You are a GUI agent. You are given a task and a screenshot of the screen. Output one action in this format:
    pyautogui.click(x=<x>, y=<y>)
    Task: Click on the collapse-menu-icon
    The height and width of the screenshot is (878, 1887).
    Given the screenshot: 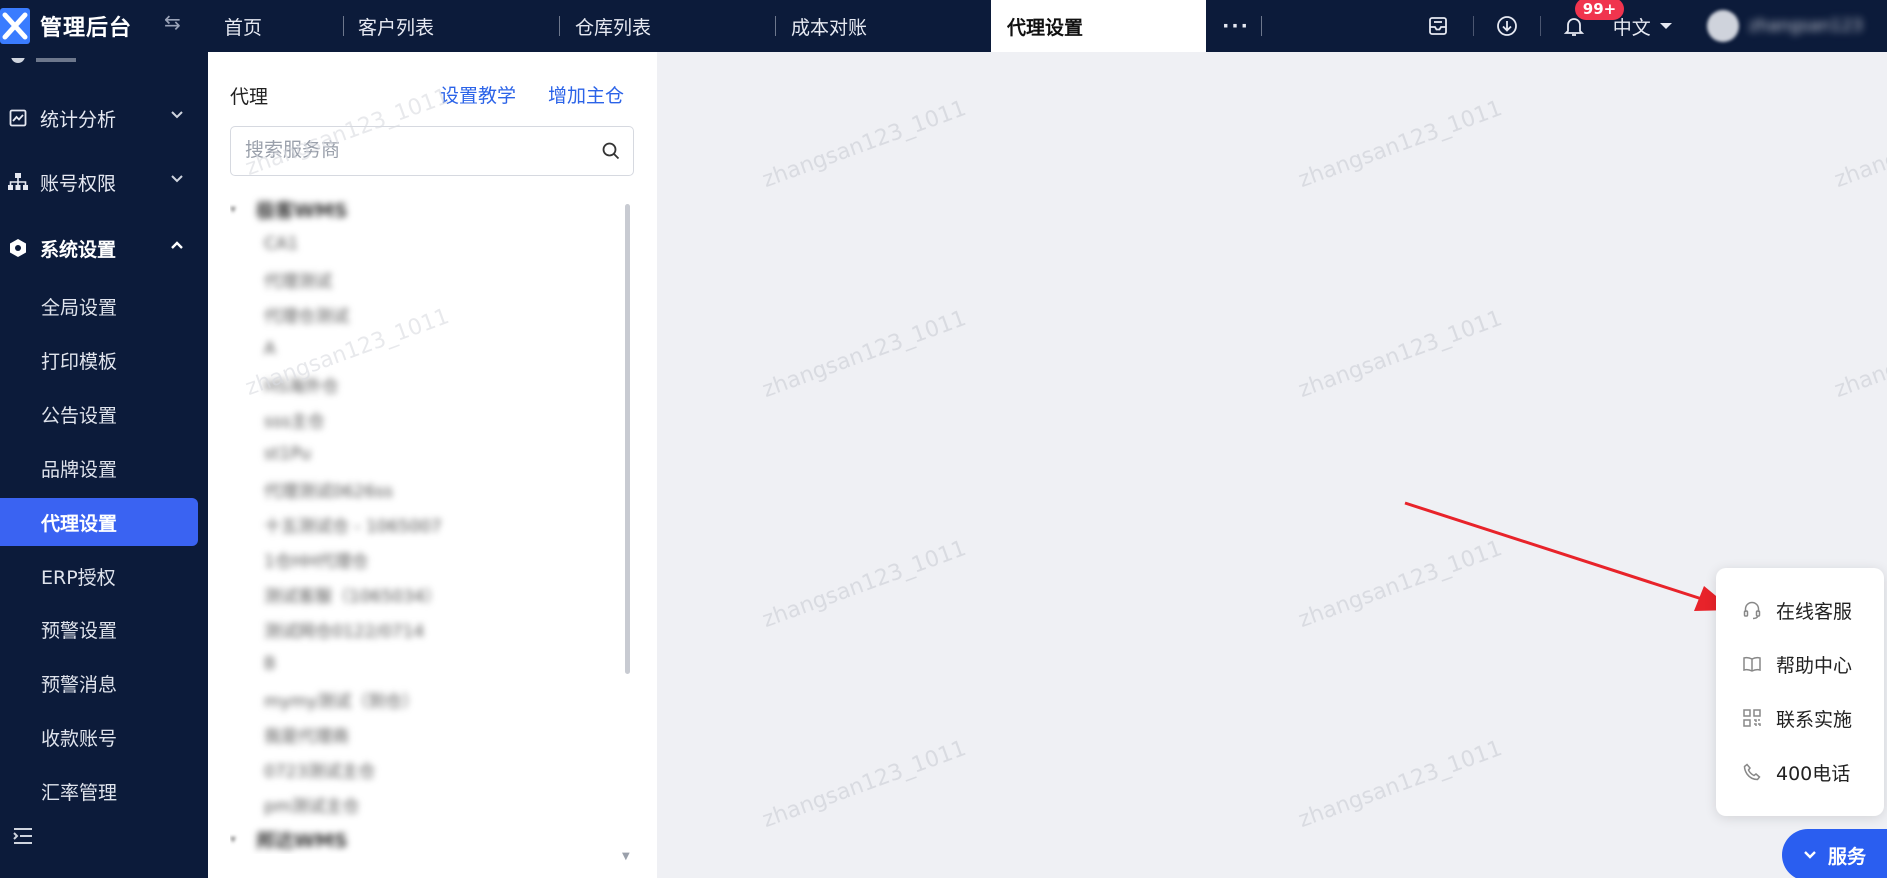 What is the action you would take?
    pyautogui.click(x=23, y=838)
    